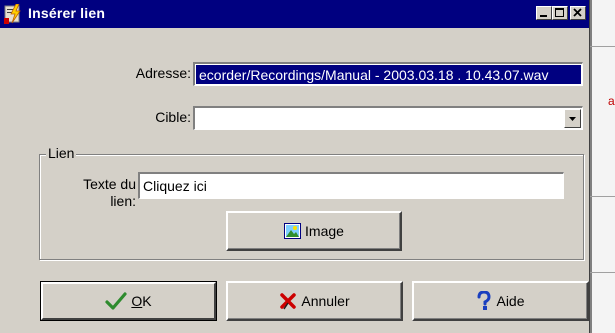  I want to click on ok-mnemonic: O, so click(137, 301).